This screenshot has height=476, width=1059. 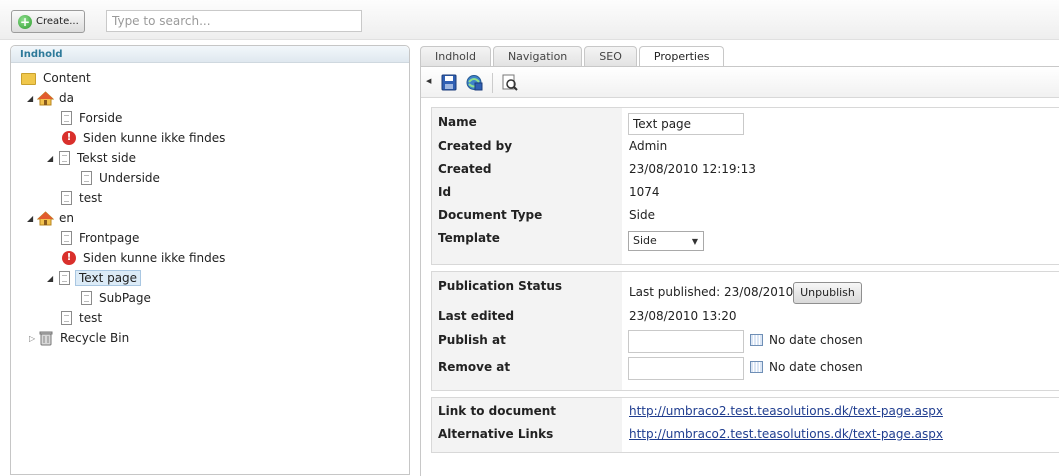 I want to click on tree-item-label: Text page, so click(x=108, y=278).